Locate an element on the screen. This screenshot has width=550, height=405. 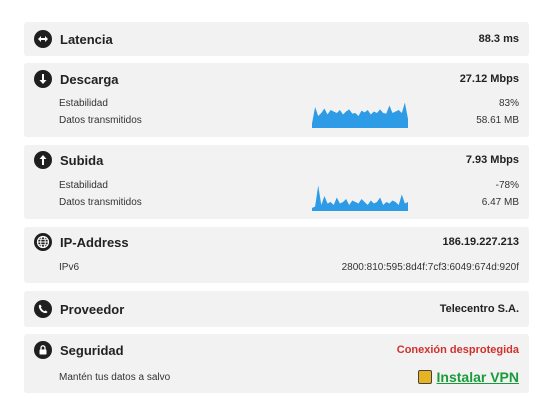
latency-title: Latencia is located at coordinates (86, 39).